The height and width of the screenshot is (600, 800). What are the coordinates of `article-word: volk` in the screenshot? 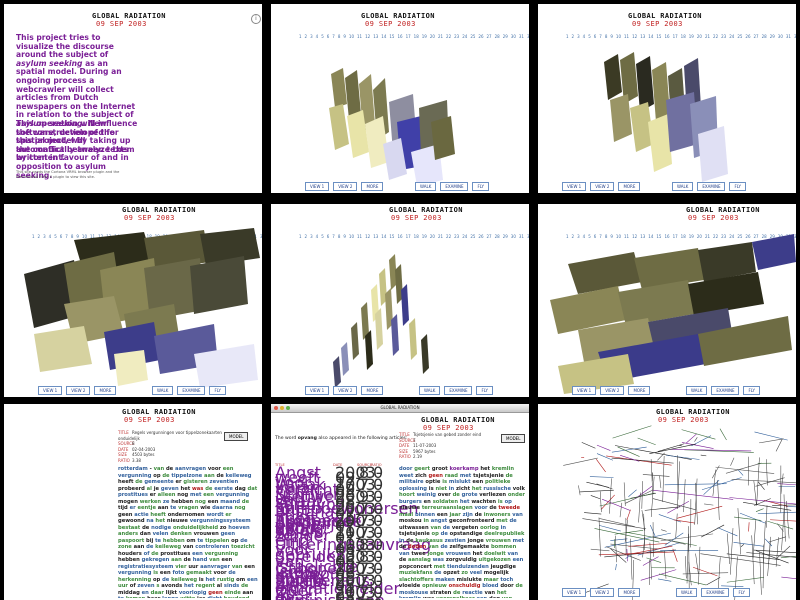 It's located at (519, 489).